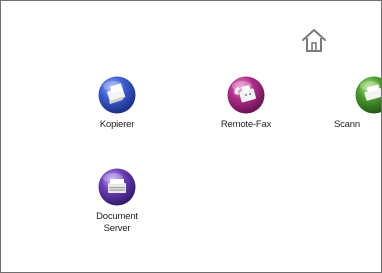 The width and height of the screenshot is (382, 273). What do you see at coordinates (117, 124) in the screenshot?
I see `copier-label: Kopierer` at bounding box center [117, 124].